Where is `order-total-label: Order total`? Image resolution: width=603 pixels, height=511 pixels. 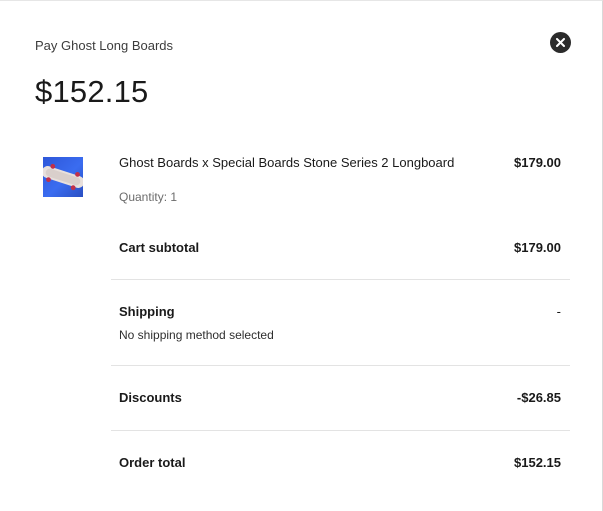
order-total-label: Order total is located at coordinates (152, 462).